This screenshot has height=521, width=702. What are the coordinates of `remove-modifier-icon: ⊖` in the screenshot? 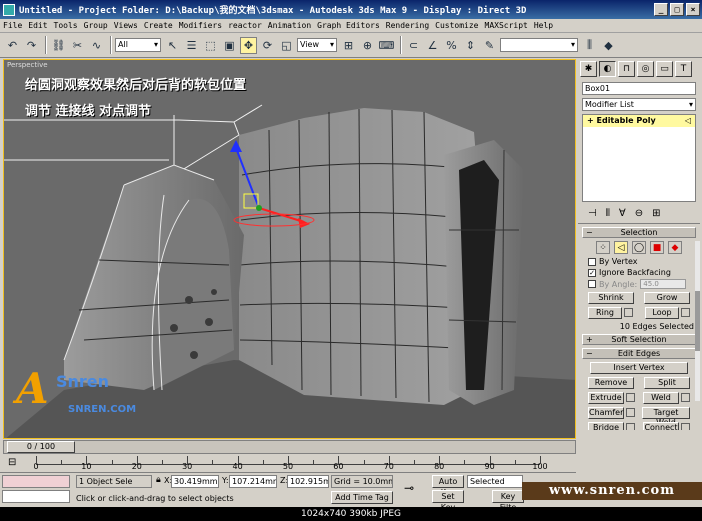 It's located at (639, 213).